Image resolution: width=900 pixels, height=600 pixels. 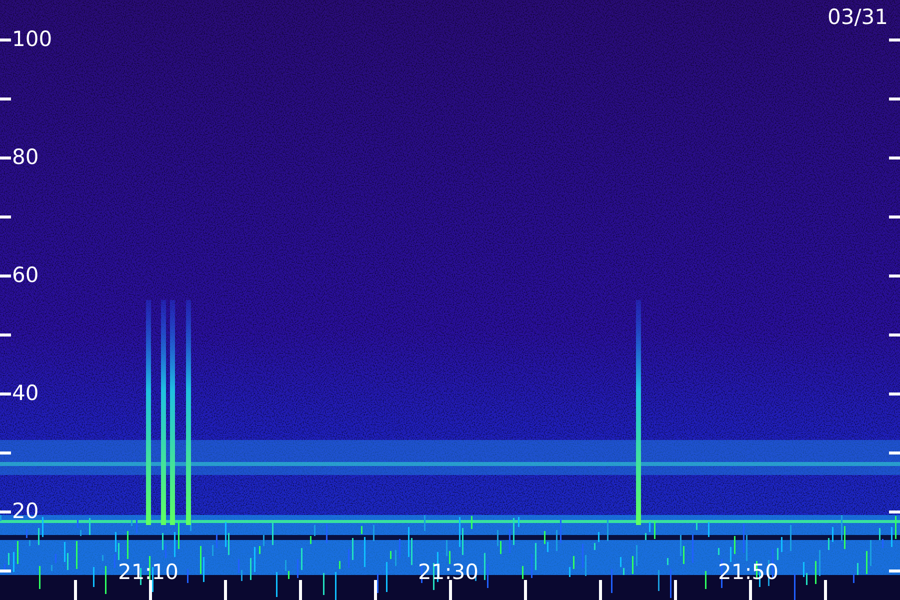 I want to click on y-axis-label: 80, so click(x=25, y=157).